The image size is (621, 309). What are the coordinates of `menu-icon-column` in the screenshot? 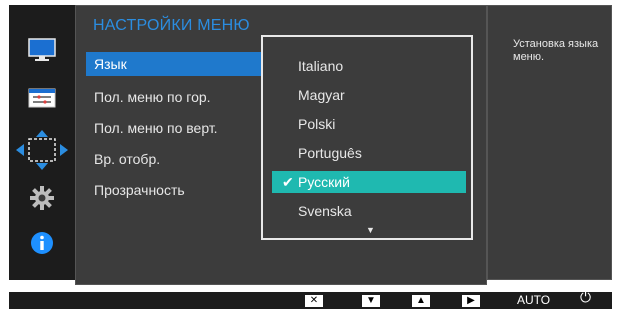 It's located at (42, 142).